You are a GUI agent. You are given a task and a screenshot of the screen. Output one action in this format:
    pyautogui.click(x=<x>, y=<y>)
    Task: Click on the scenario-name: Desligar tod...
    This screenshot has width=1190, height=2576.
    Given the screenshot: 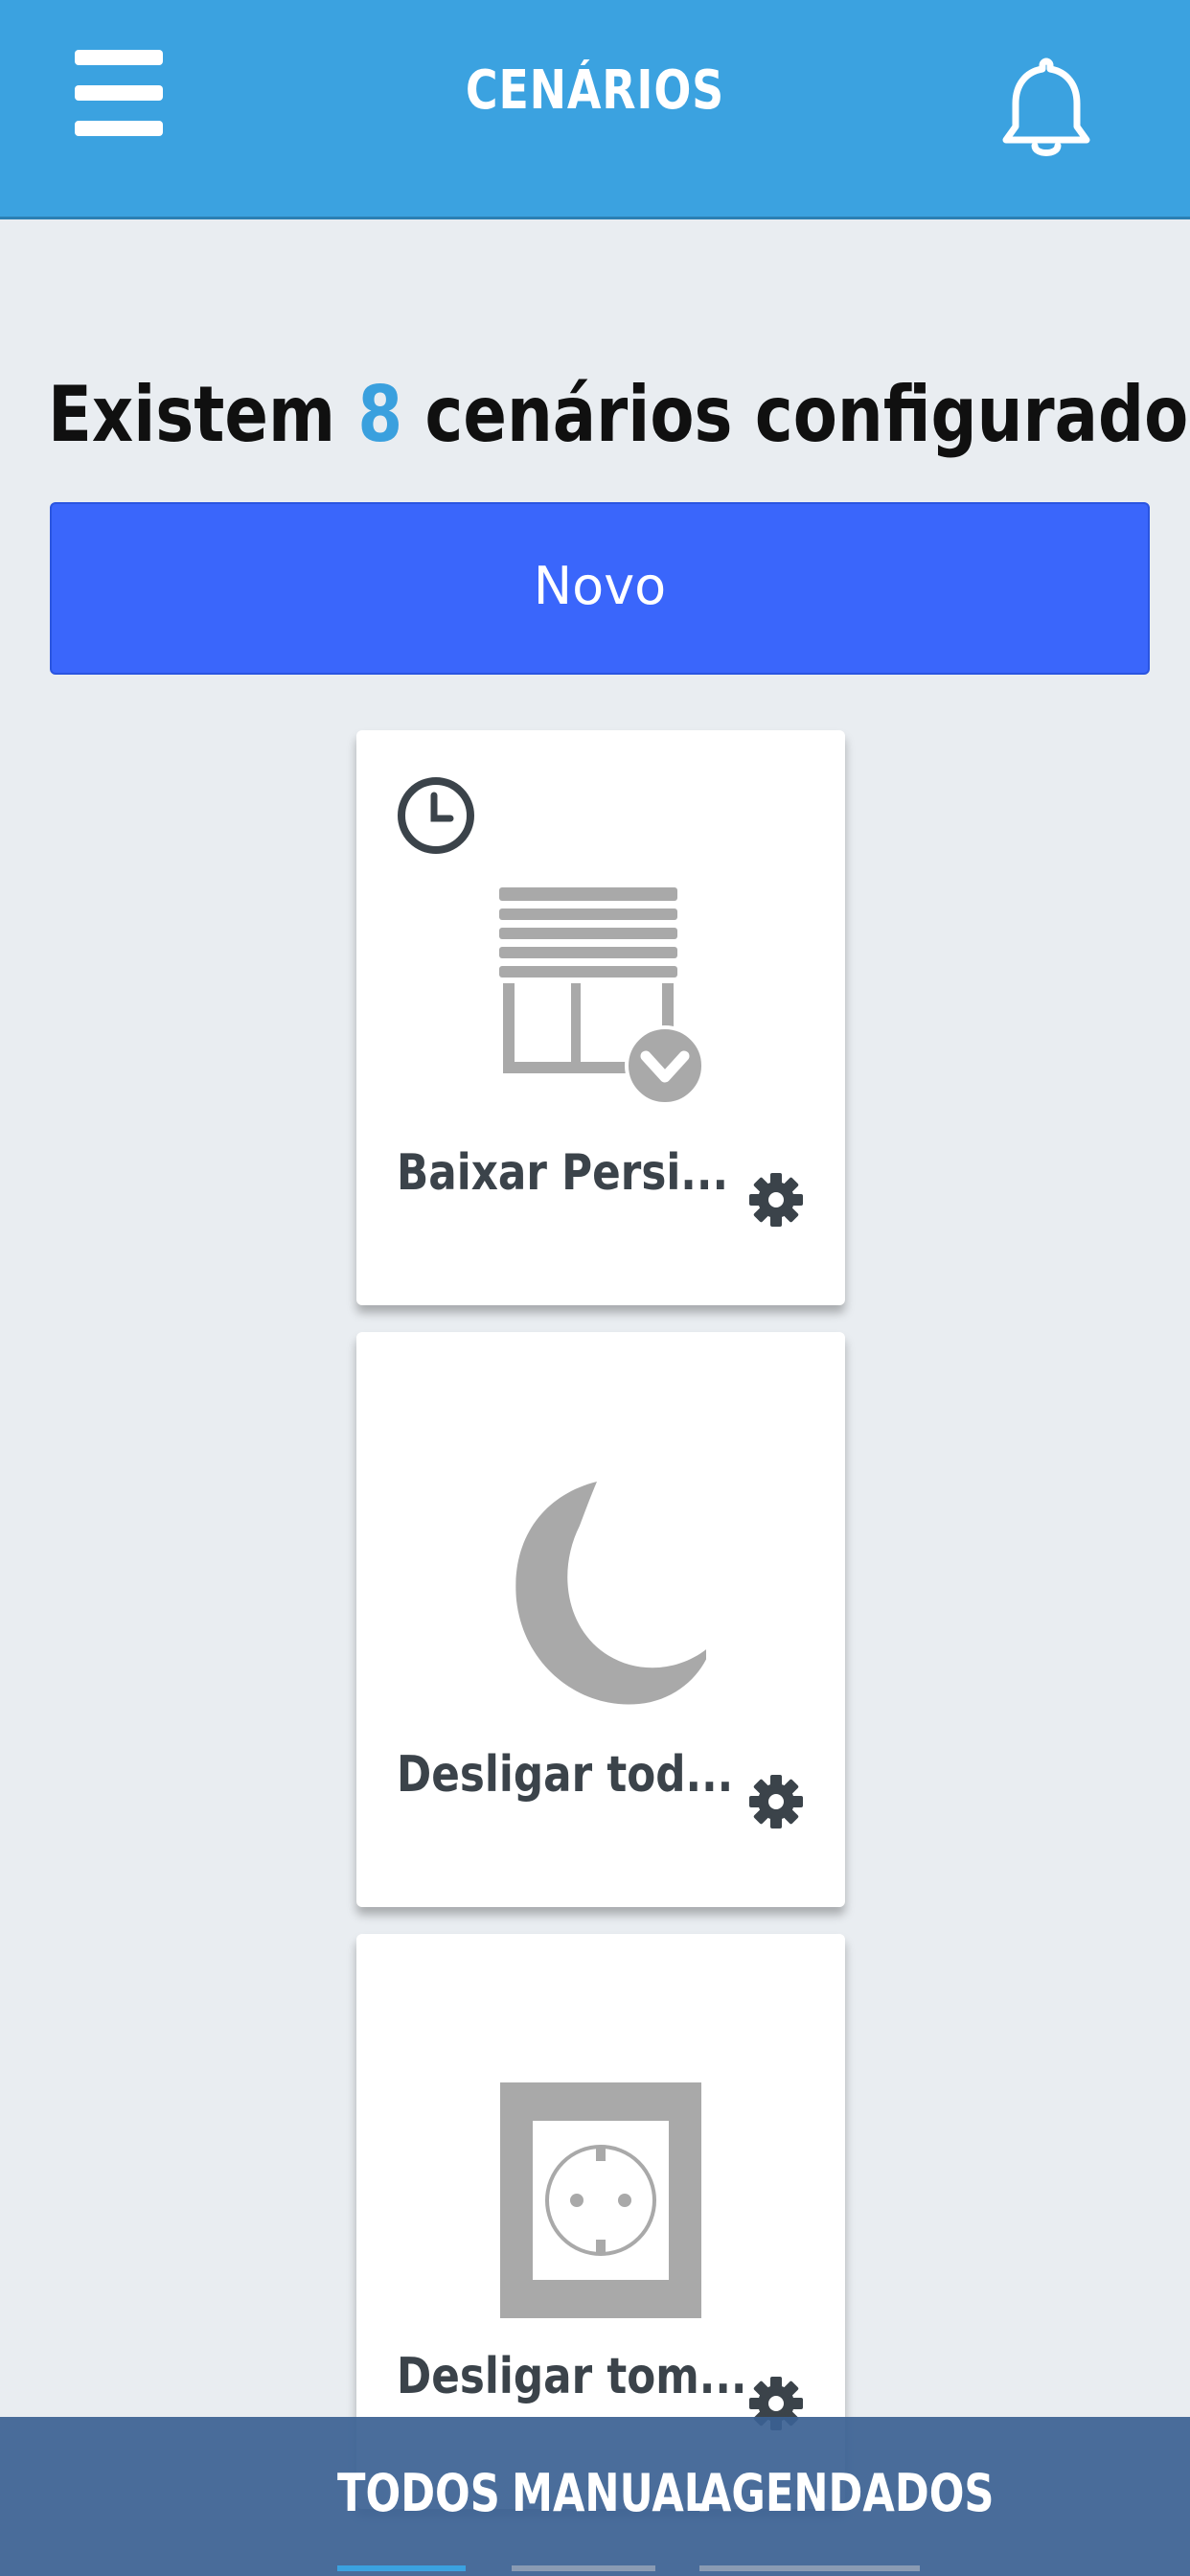 What is the action you would take?
    pyautogui.click(x=565, y=1775)
    